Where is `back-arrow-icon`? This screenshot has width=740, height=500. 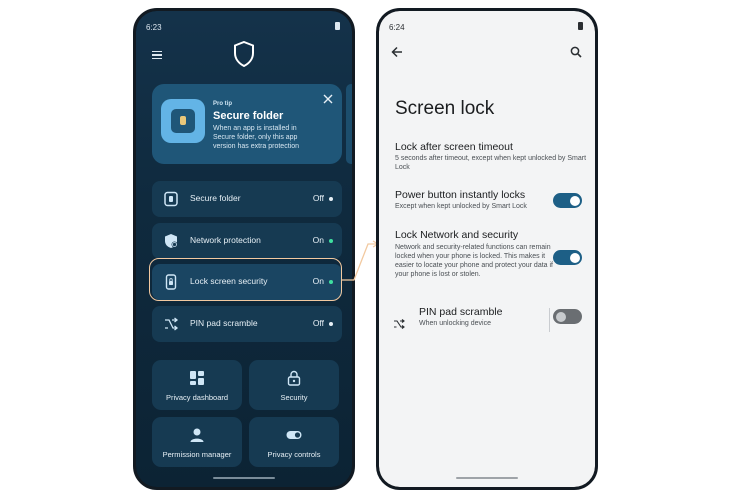 back-arrow-icon is located at coordinates (397, 52).